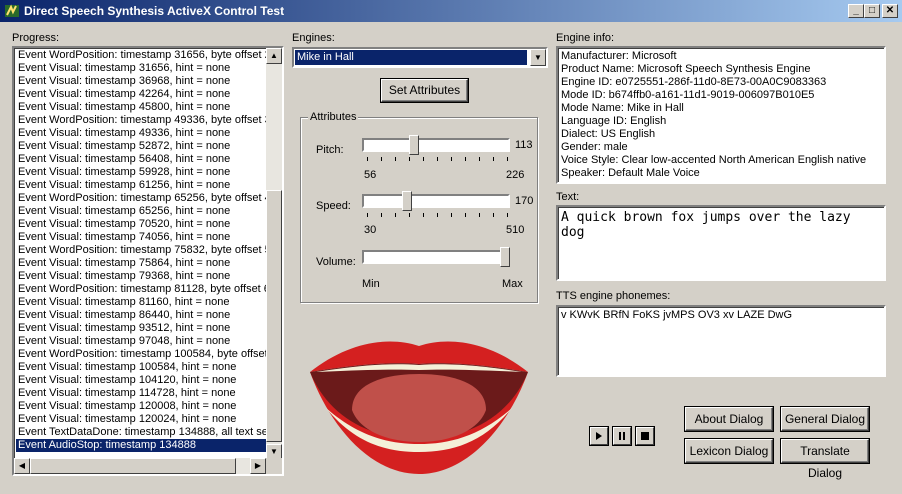  Describe the element at coordinates (133, 466) in the screenshot. I see `horizontal-scroll-thumb` at that location.